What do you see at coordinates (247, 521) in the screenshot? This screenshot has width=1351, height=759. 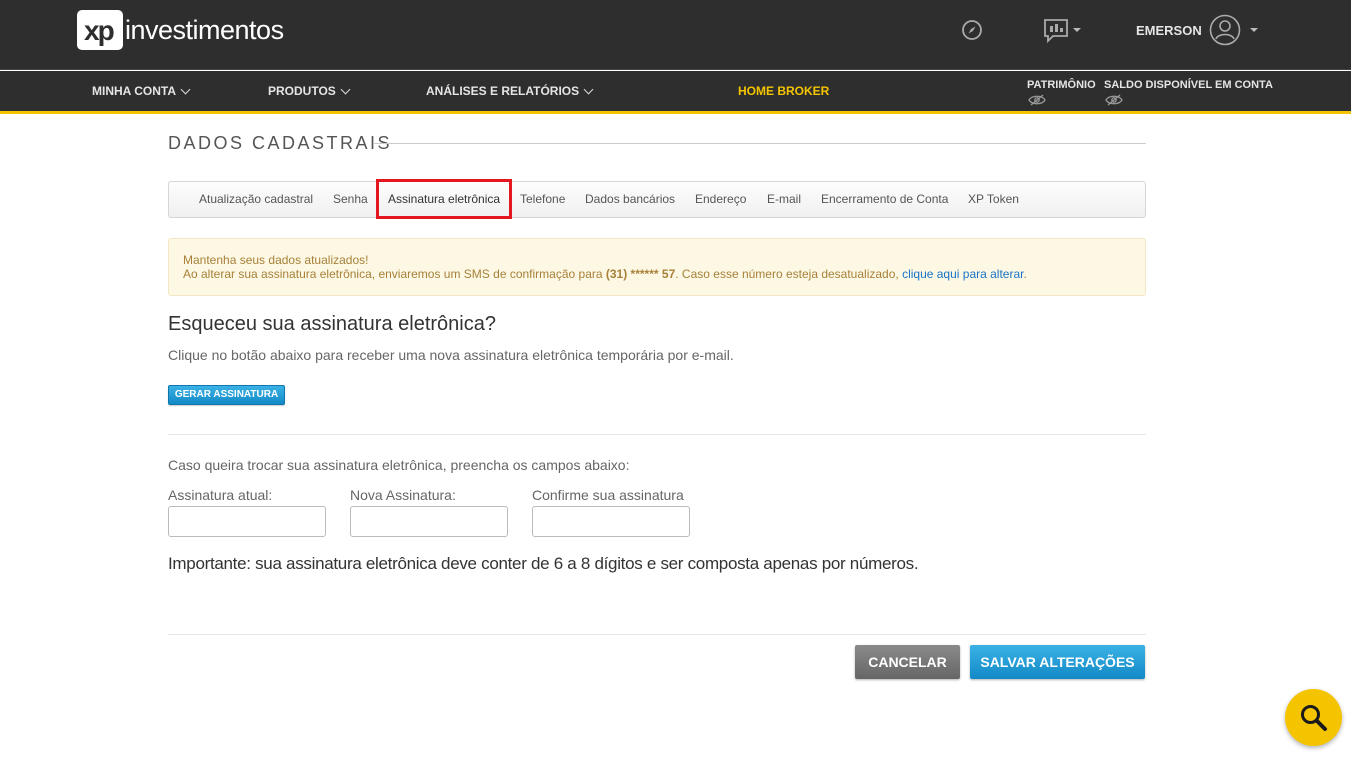 I see `current-signature-input` at bounding box center [247, 521].